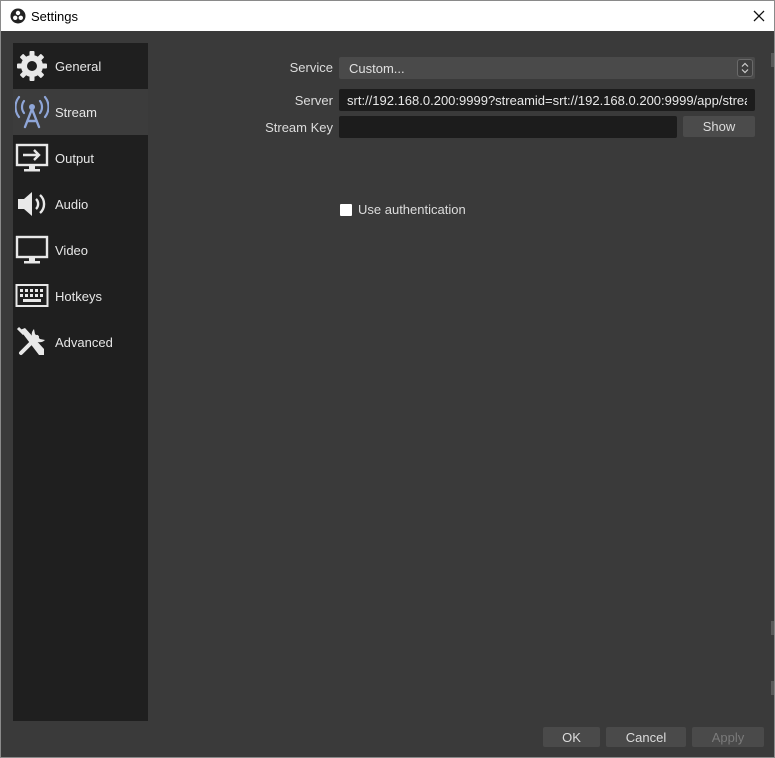 The image size is (775, 758). Describe the element at coordinates (571, 737) in the screenshot. I see `ok-button: OK` at that location.